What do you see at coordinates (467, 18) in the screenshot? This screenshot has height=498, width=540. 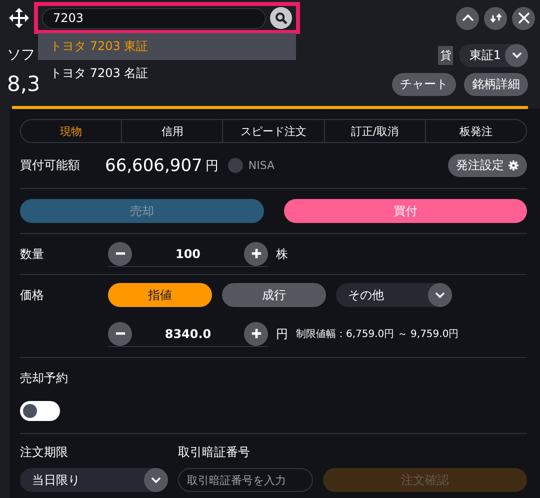 I see `collapse-button` at bounding box center [467, 18].